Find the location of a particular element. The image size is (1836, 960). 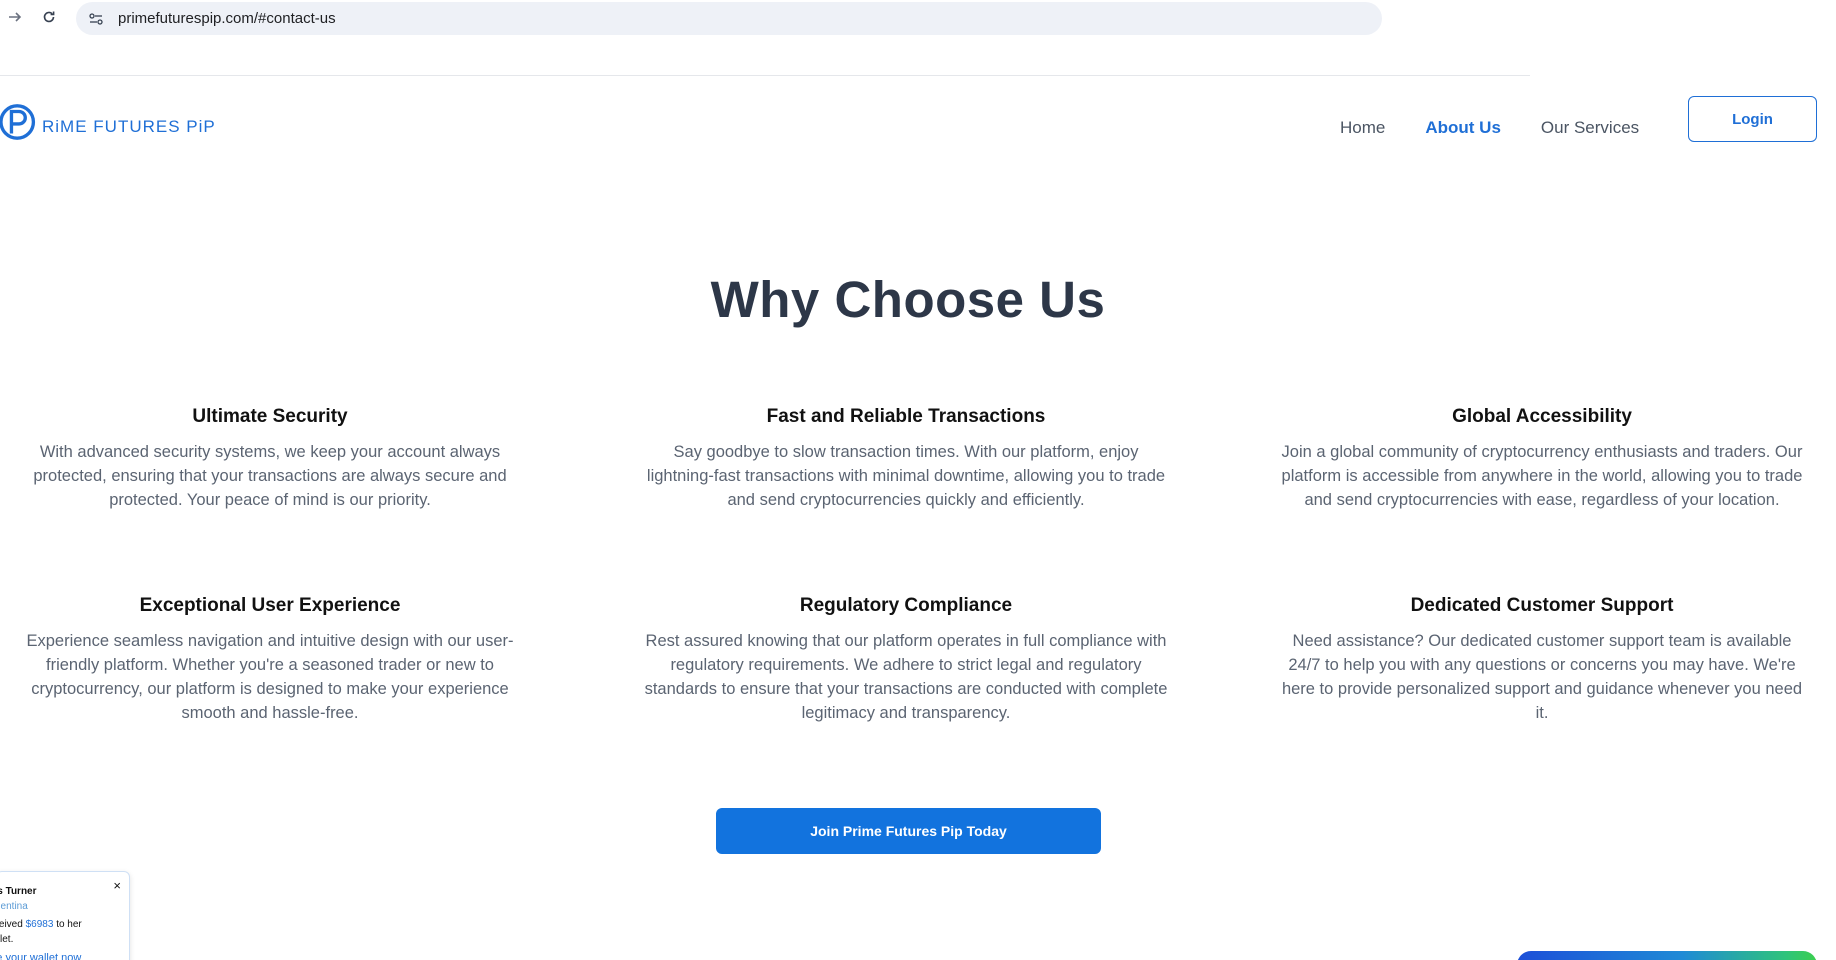

url-text: primefuturespip.com/#contact-us is located at coordinates (227, 18).